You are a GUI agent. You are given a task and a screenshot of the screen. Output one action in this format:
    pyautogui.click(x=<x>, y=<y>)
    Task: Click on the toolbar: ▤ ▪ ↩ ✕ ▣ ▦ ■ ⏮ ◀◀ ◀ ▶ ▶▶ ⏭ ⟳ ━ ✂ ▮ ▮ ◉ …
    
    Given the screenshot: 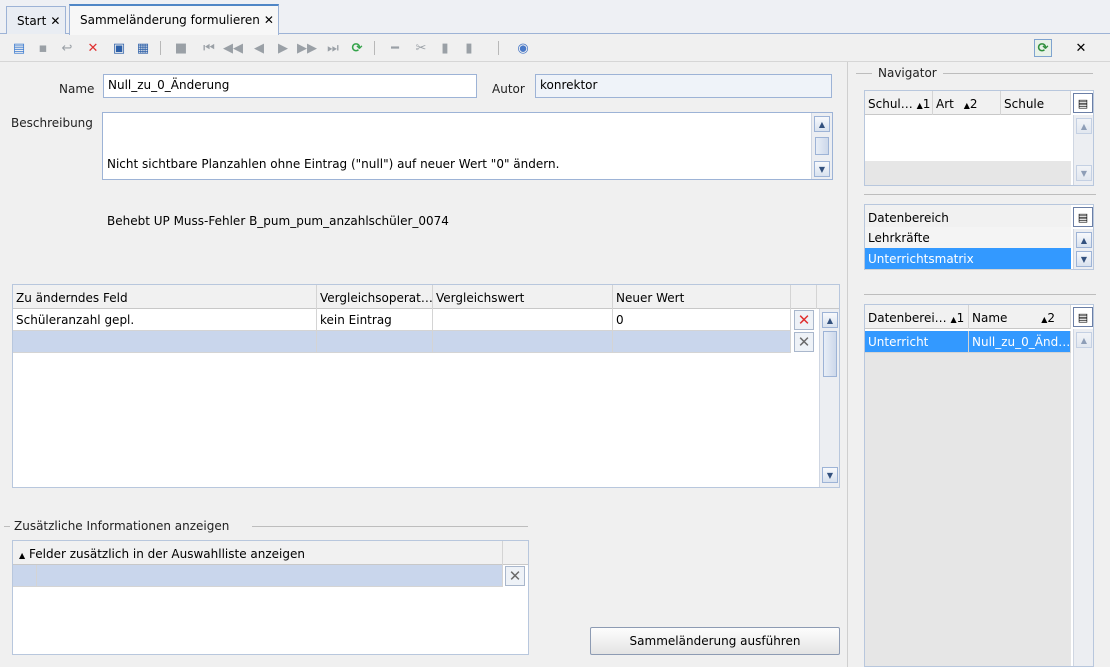 What is the action you would take?
    pyautogui.click(x=555, y=48)
    